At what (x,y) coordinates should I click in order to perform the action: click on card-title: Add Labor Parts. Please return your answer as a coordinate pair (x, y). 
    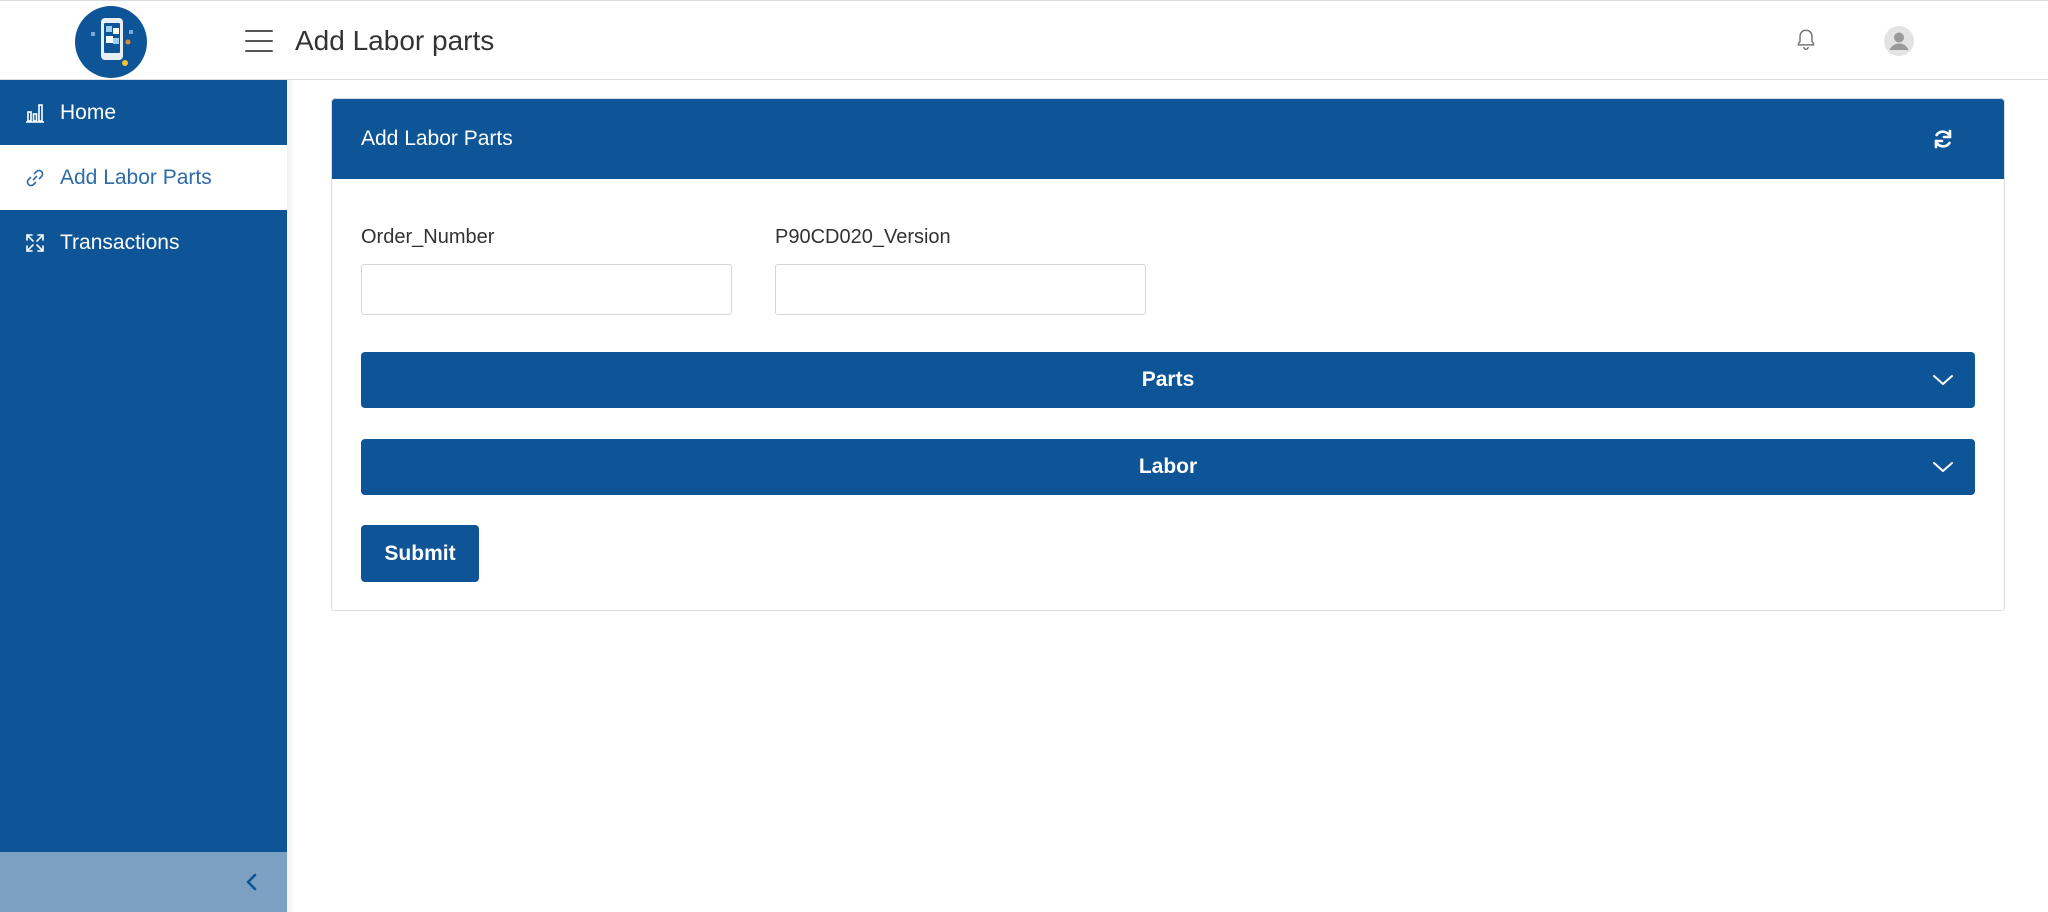
    Looking at the image, I should click on (437, 138).